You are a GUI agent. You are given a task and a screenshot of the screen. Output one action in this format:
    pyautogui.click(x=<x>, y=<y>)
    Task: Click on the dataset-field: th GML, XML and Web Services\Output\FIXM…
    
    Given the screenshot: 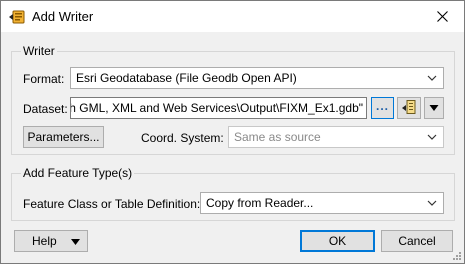 What is the action you would take?
    pyautogui.click(x=218, y=108)
    